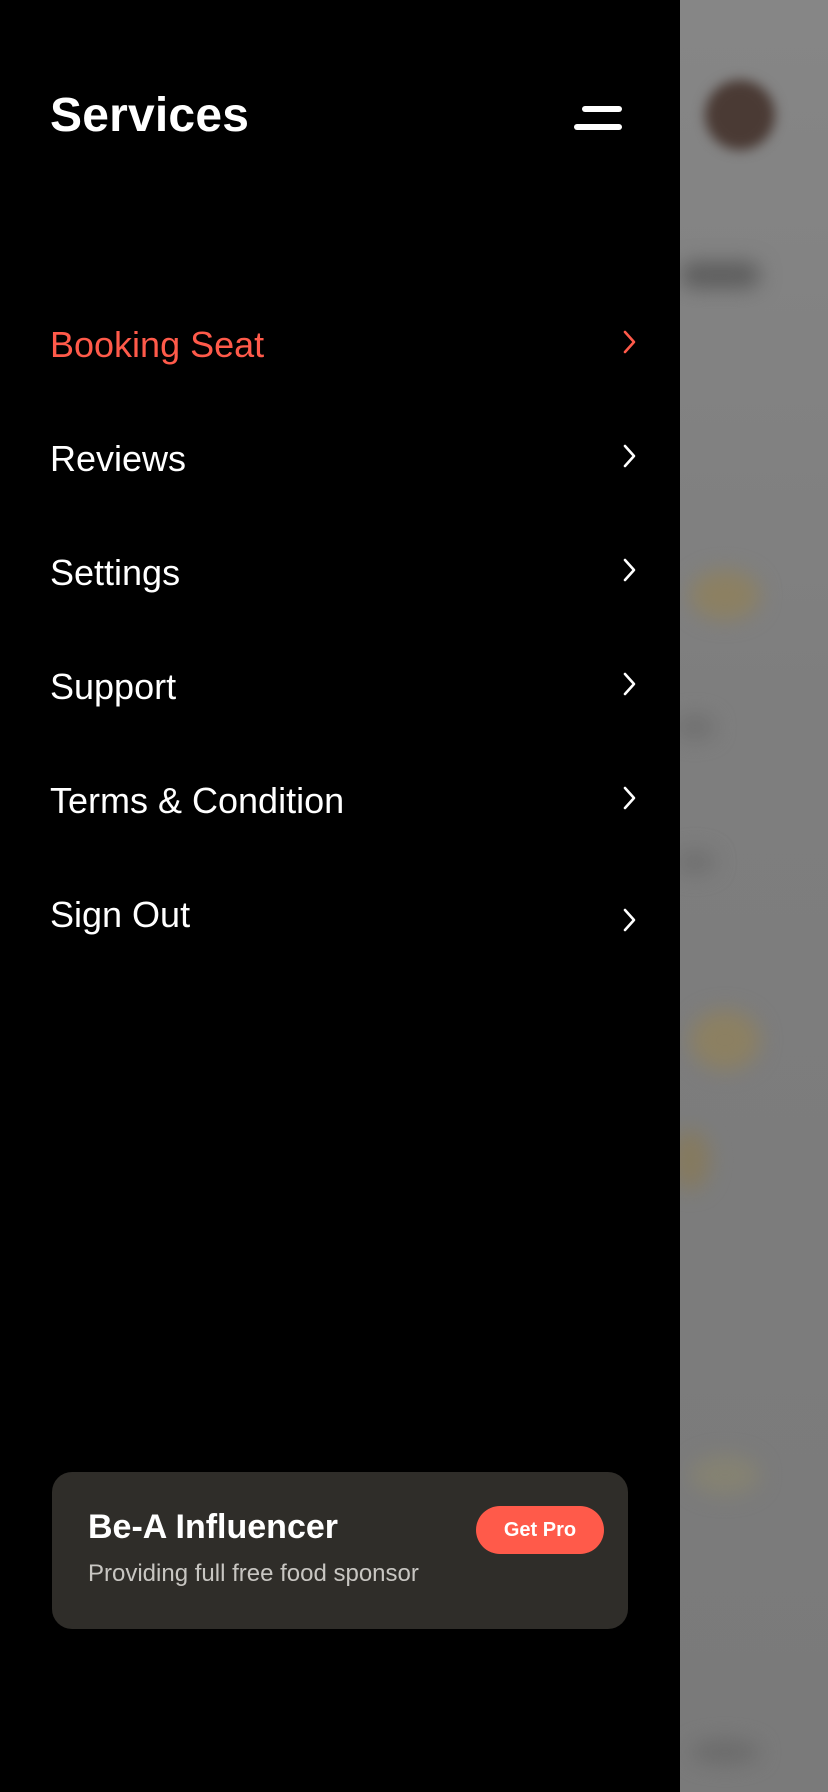 The width and height of the screenshot is (828, 1792). I want to click on menu-item-label: Sign Out, so click(120, 914).